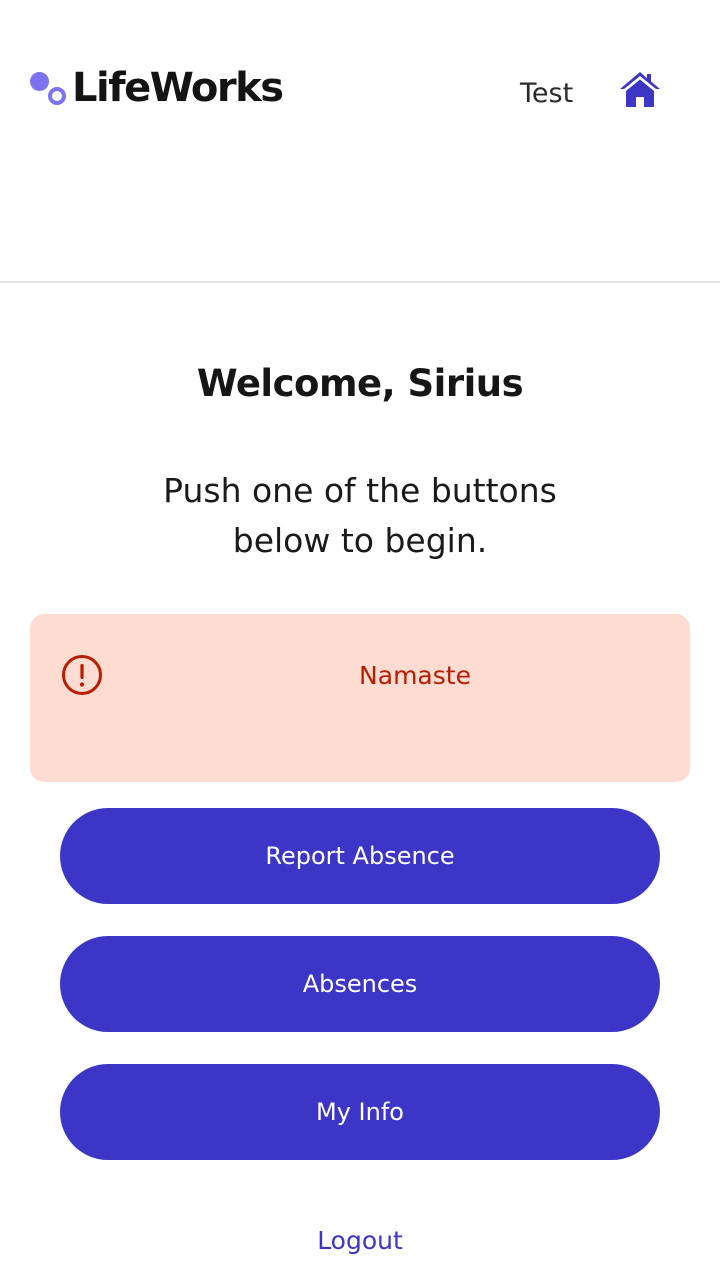  I want to click on user-name: Test, so click(547, 93).